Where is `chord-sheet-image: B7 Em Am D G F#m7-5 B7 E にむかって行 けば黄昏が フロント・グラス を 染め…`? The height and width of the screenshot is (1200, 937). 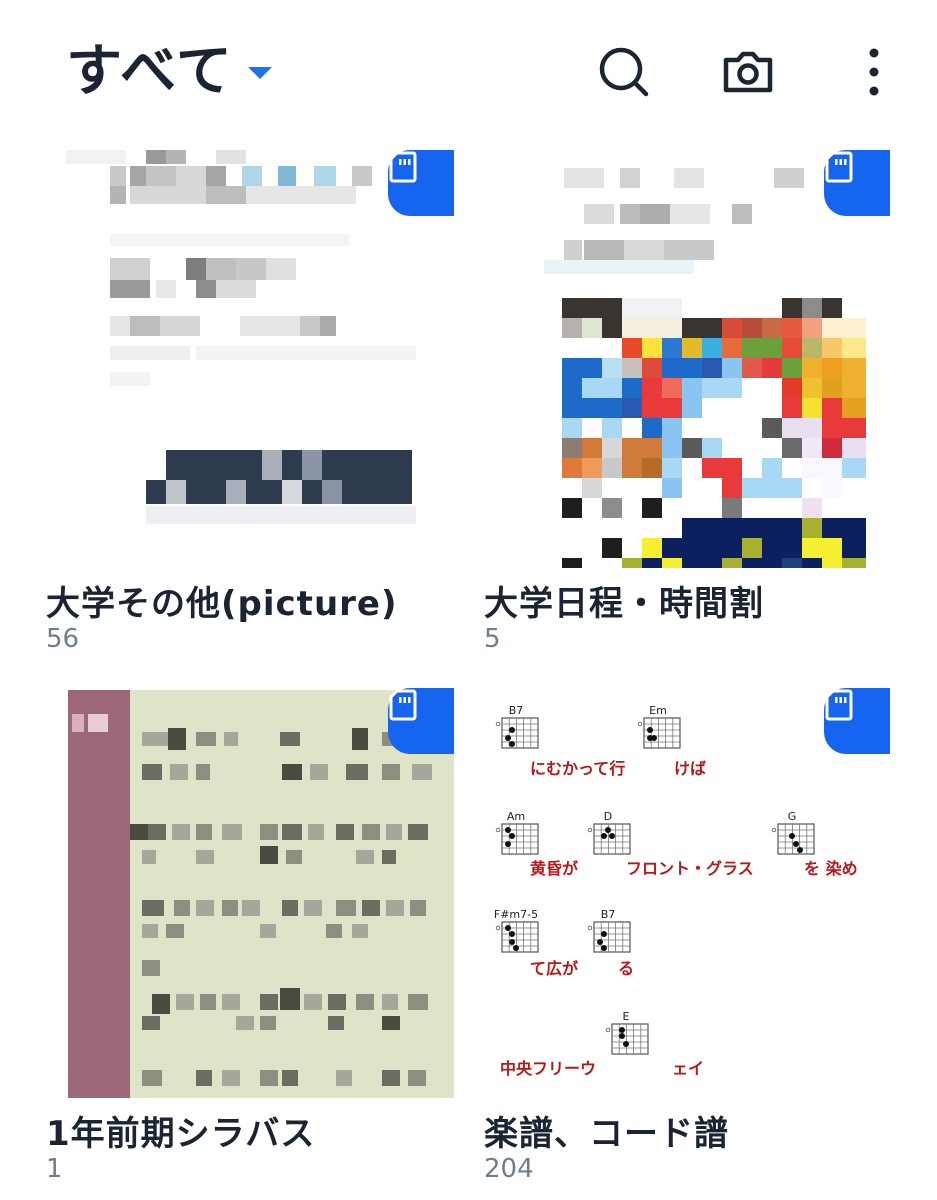 chord-sheet-image: B7 Em Am D G F#m7-5 B7 E にむかって行 けば黄昏が フロント・グラス を 染め… is located at coordinates (688, 893).